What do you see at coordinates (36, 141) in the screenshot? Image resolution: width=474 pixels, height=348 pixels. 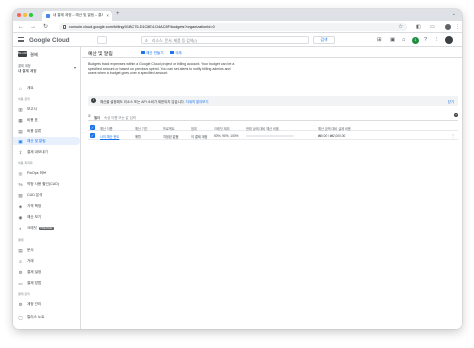 I see `sidebar-item-label: 예산 및 알림` at bounding box center [36, 141].